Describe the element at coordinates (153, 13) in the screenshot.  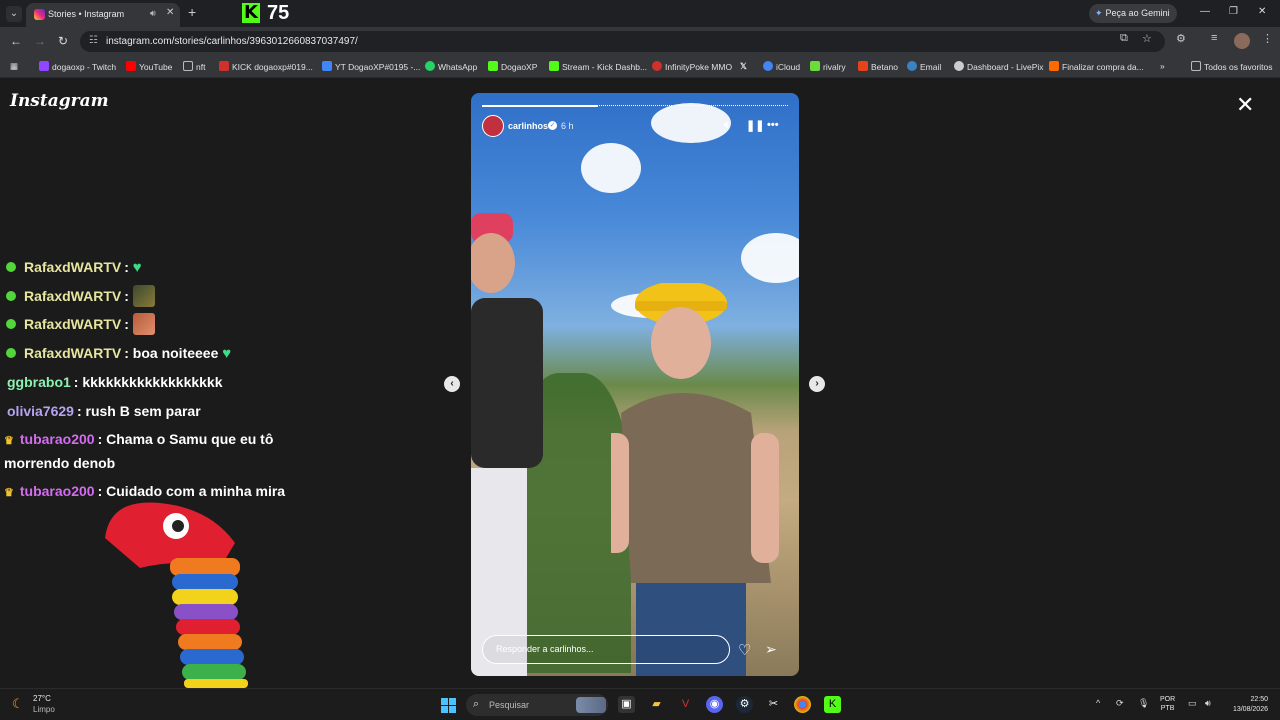
I see `tab-audio-icon: 🔊︎` at that location.